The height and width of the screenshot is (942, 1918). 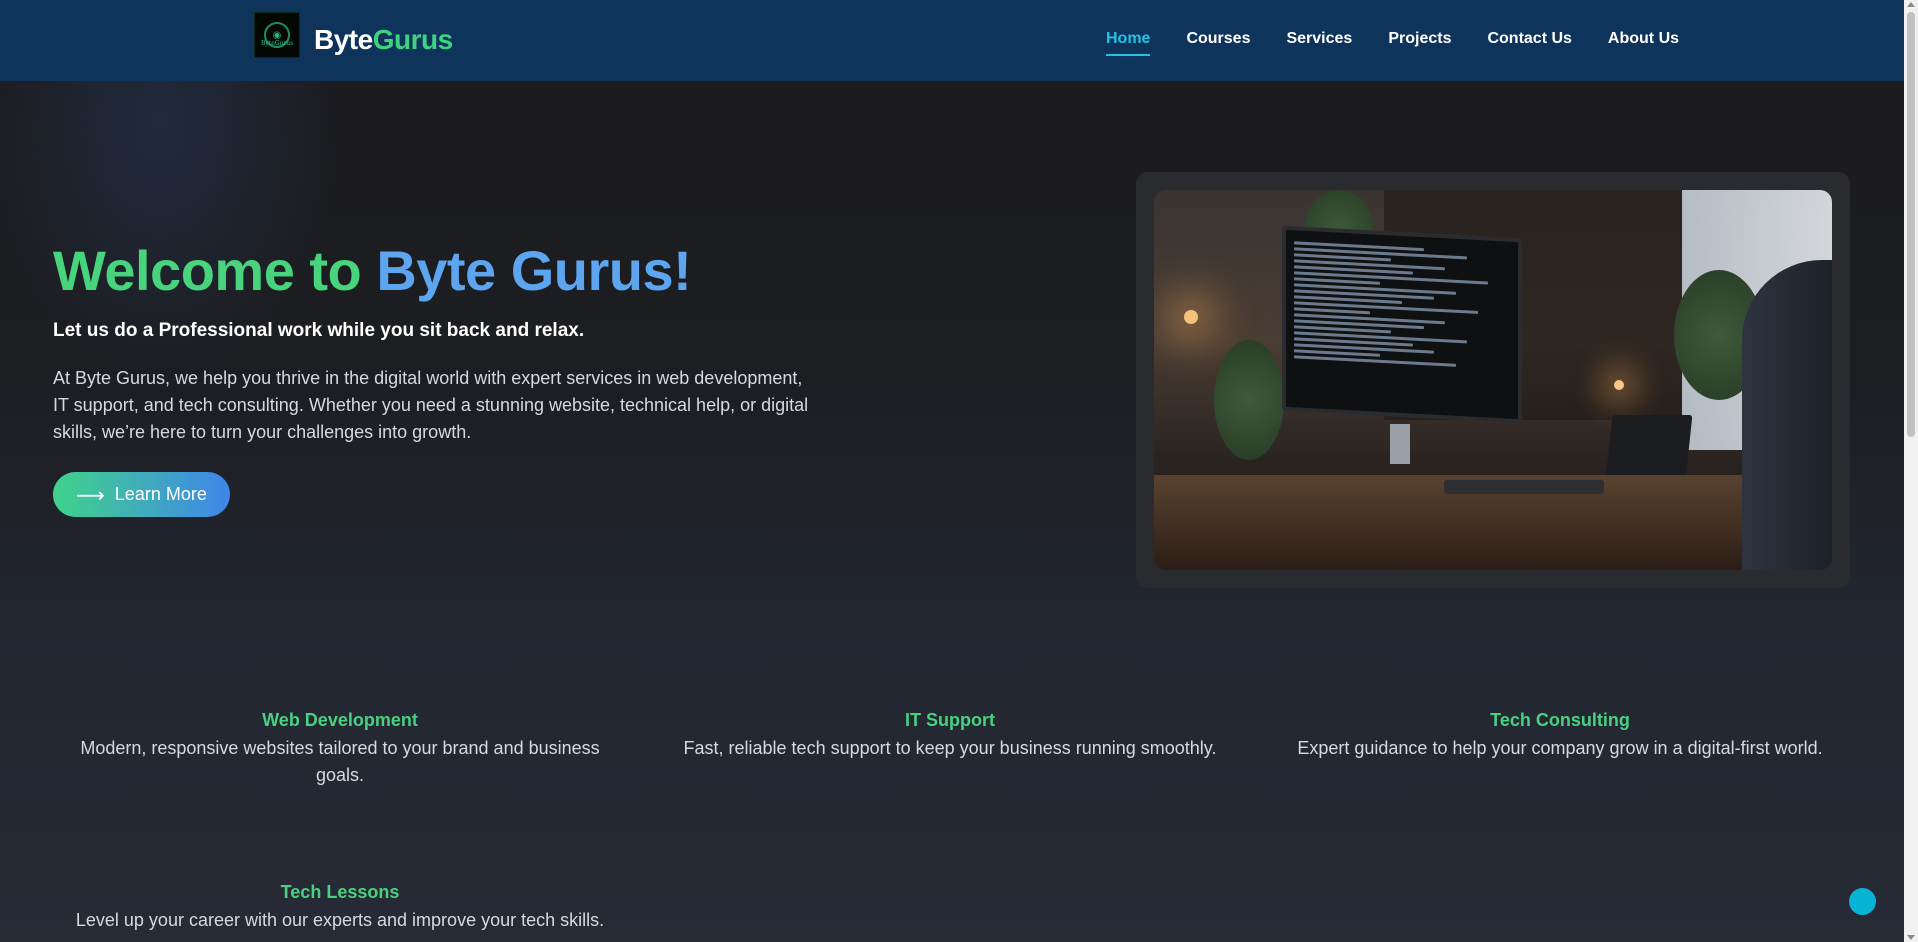 I want to click on brand-part2: Gurus, so click(x=412, y=39).